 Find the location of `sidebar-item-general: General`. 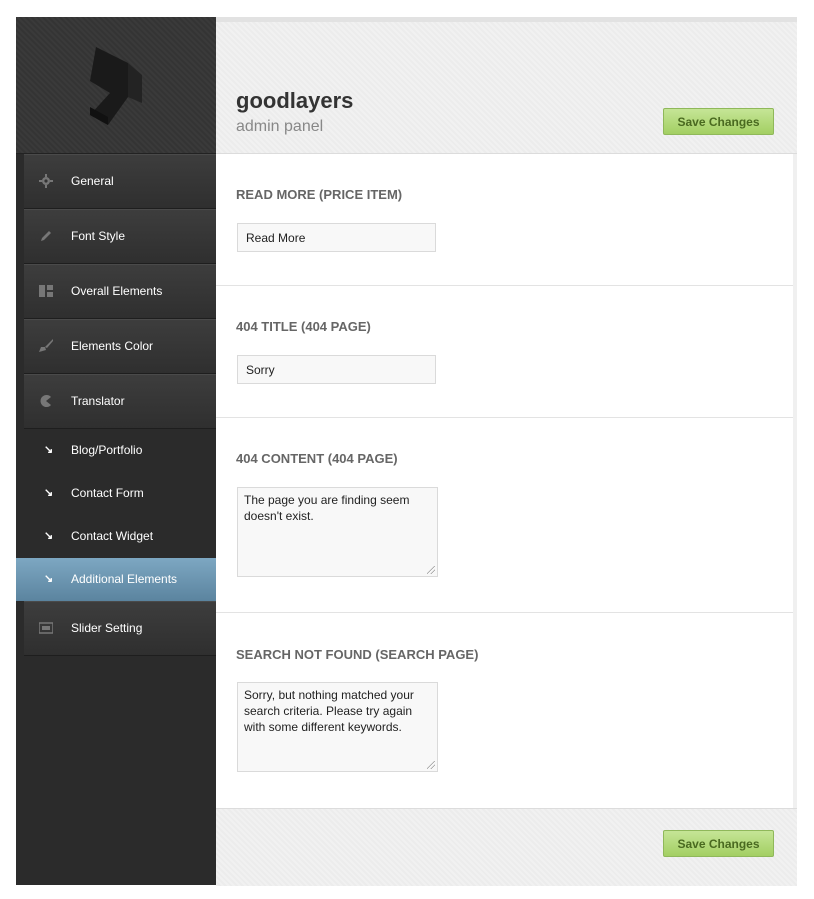

sidebar-item-general: General is located at coordinates (120, 181).